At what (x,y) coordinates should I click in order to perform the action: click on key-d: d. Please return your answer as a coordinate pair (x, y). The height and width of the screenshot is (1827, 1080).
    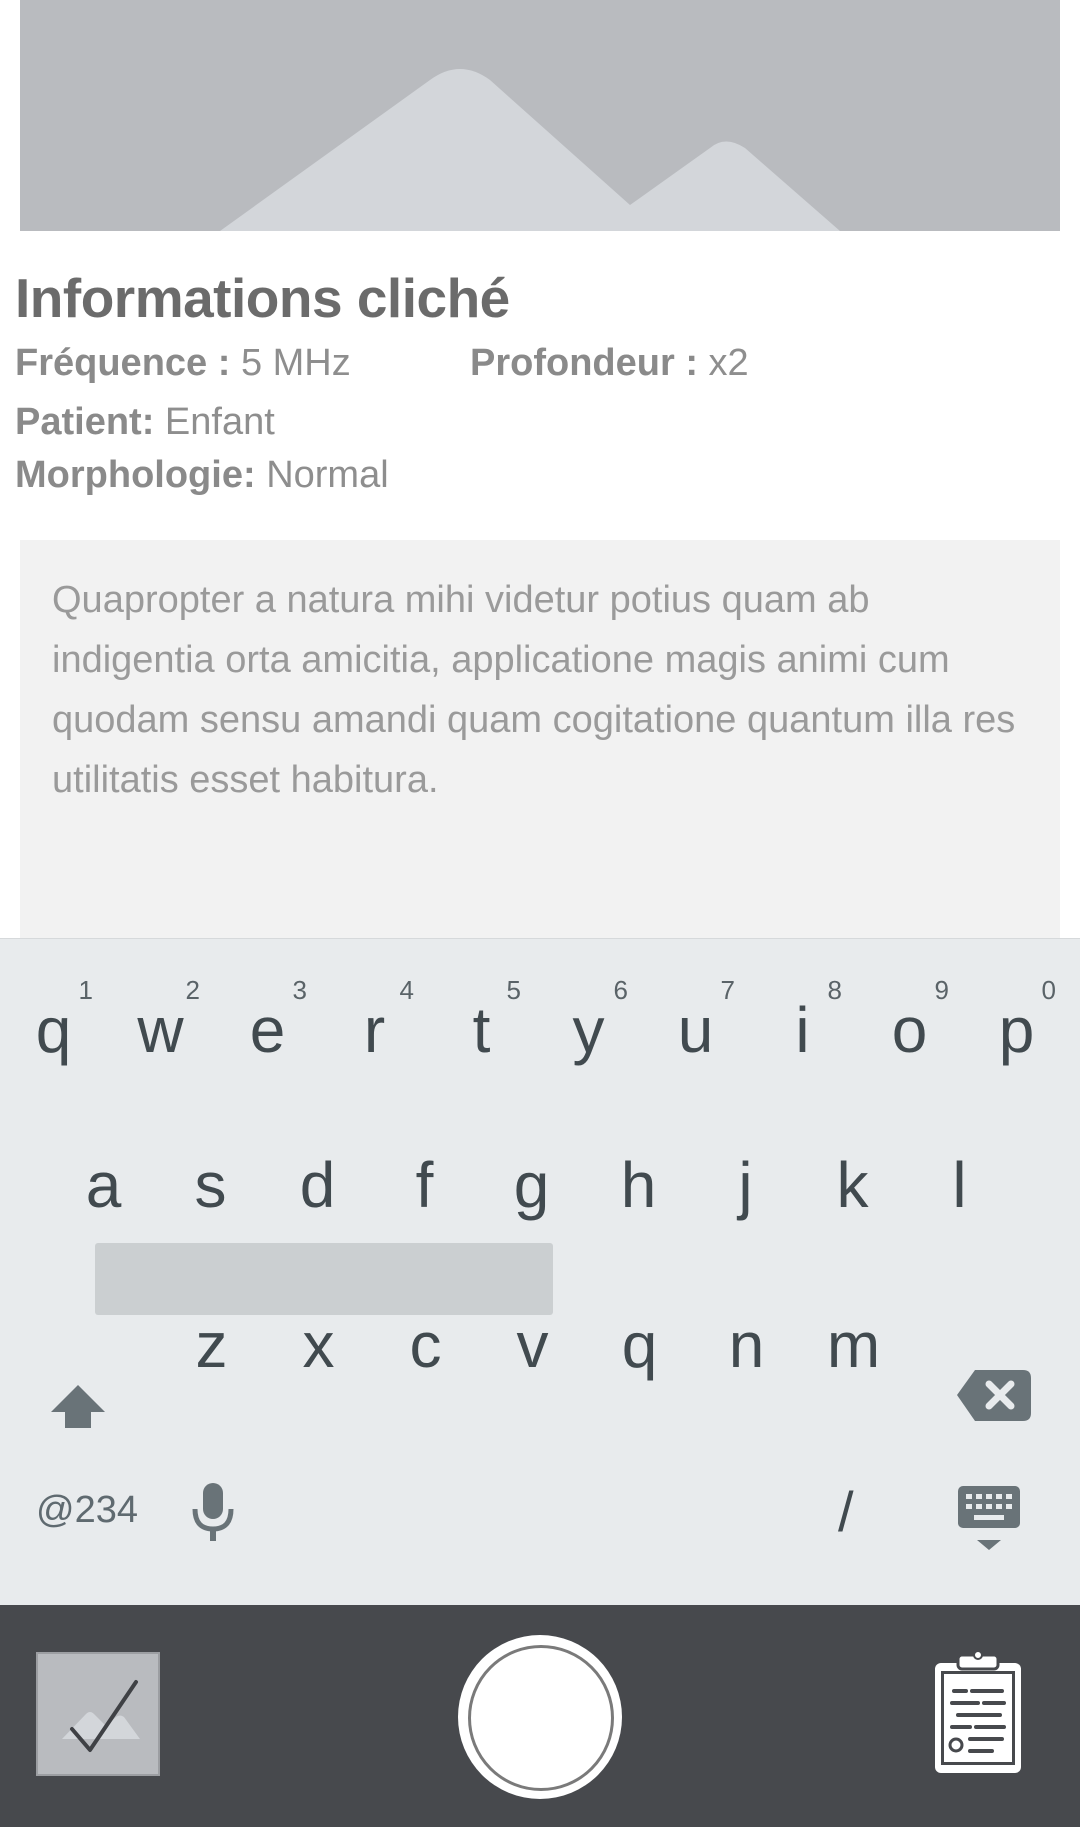
    Looking at the image, I should click on (317, 1169).